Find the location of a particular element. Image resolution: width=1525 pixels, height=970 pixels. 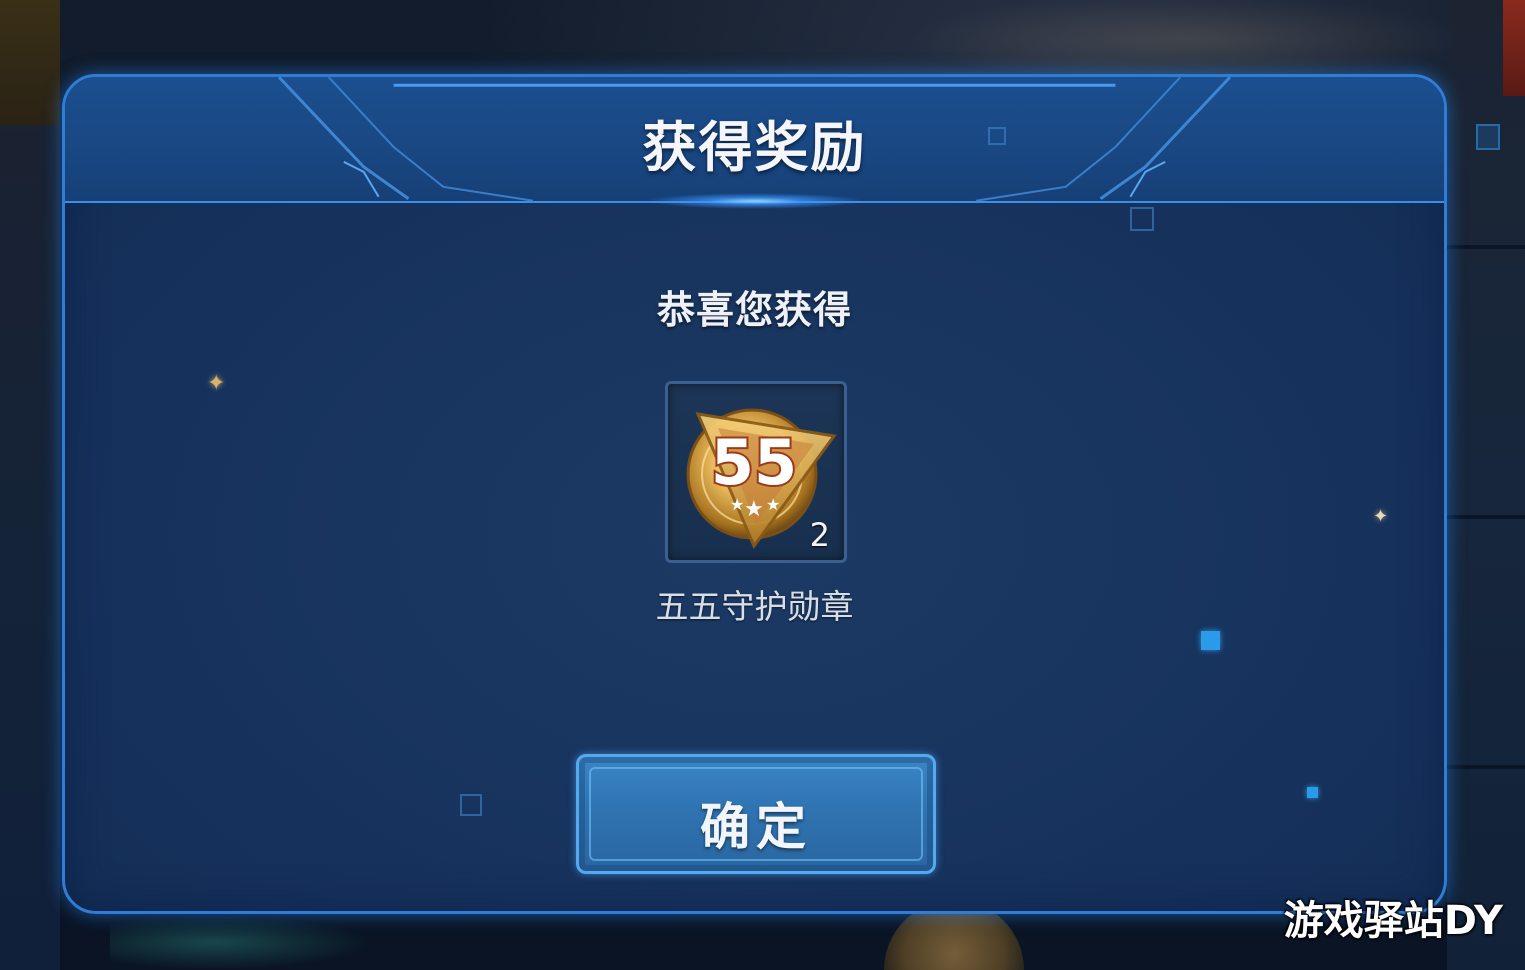

background-left-panel is located at coordinates (30, 485).